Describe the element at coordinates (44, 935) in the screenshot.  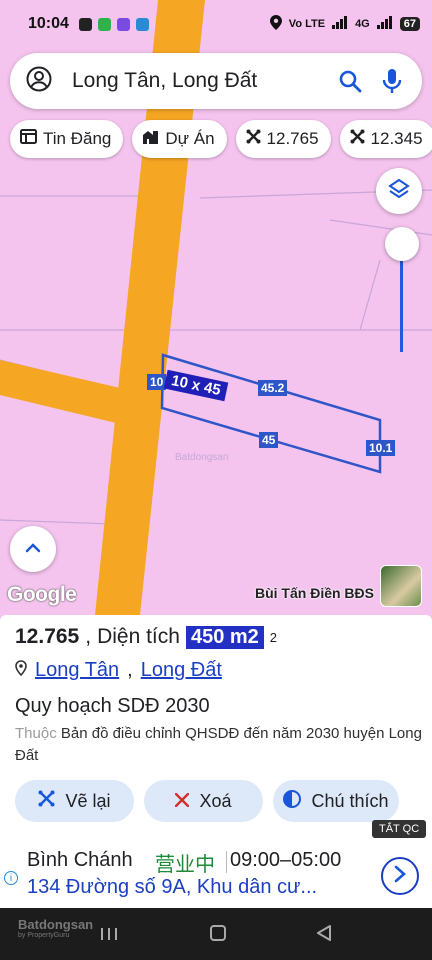
I see `watermark-sub: by PropertyGuru` at that location.